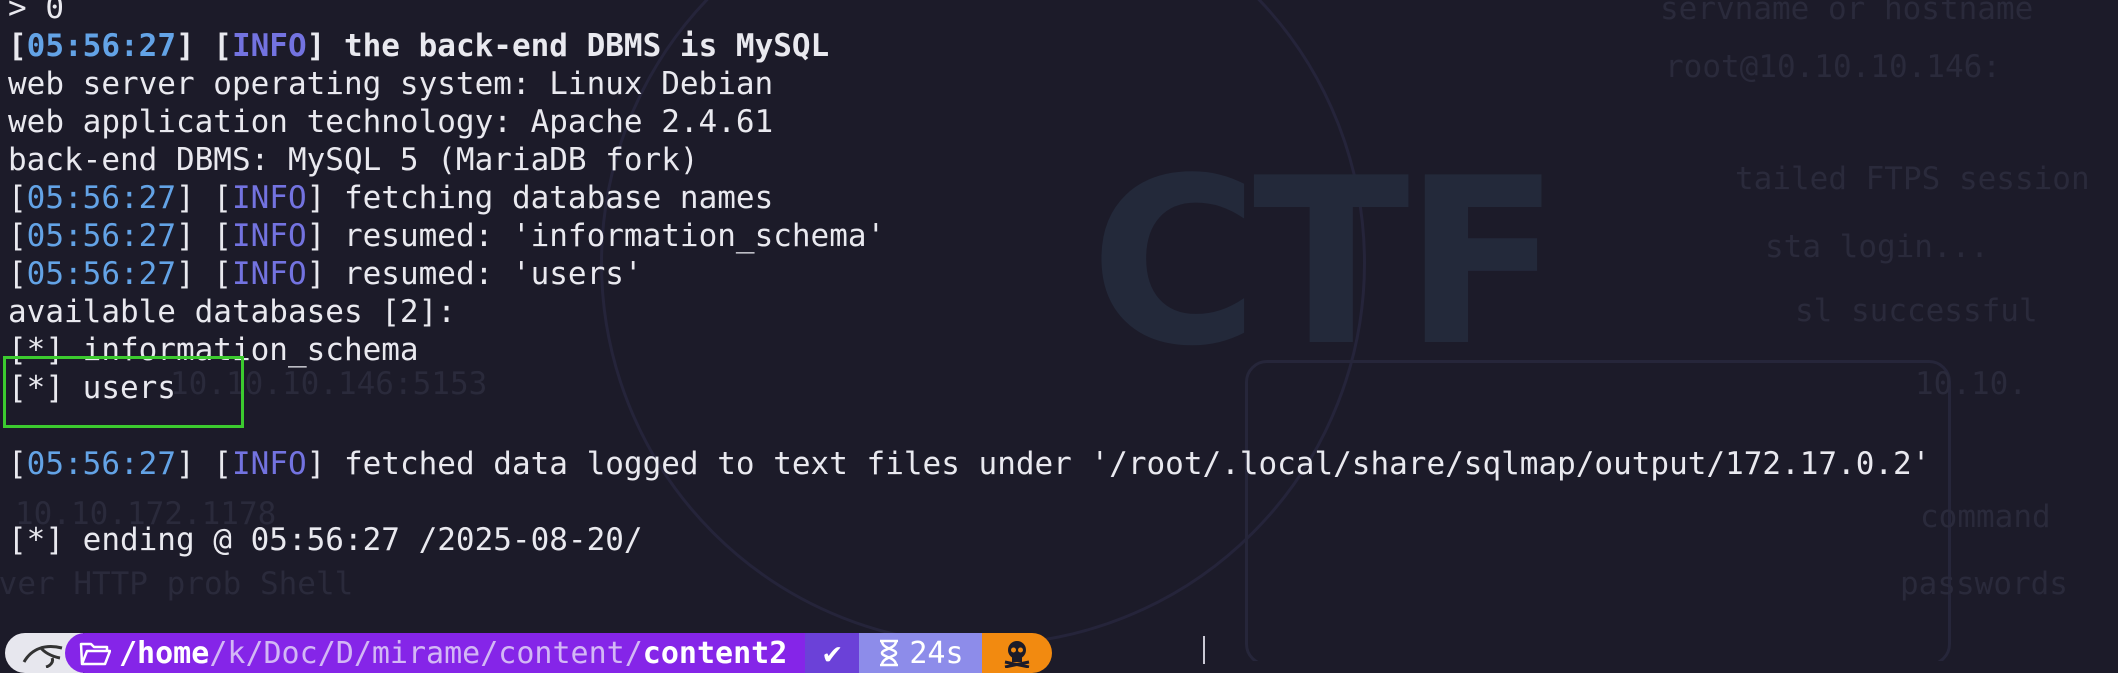 Image resolution: width=2118 pixels, height=673 pixels. Describe the element at coordinates (1971, 384) in the screenshot. I see `wallpaper-text: 10.10.` at that location.